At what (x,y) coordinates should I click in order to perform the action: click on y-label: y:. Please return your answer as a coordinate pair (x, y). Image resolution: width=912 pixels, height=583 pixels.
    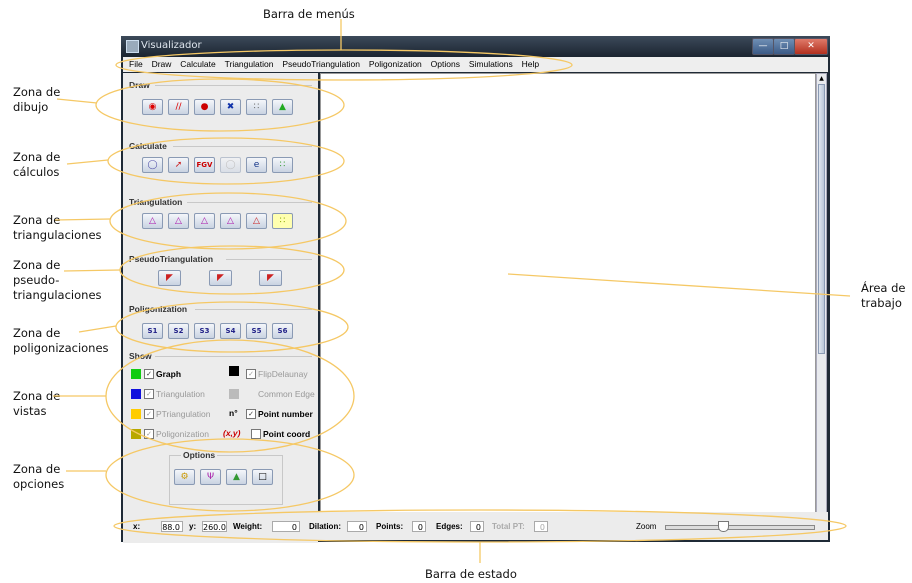
    Looking at the image, I should click on (193, 526).